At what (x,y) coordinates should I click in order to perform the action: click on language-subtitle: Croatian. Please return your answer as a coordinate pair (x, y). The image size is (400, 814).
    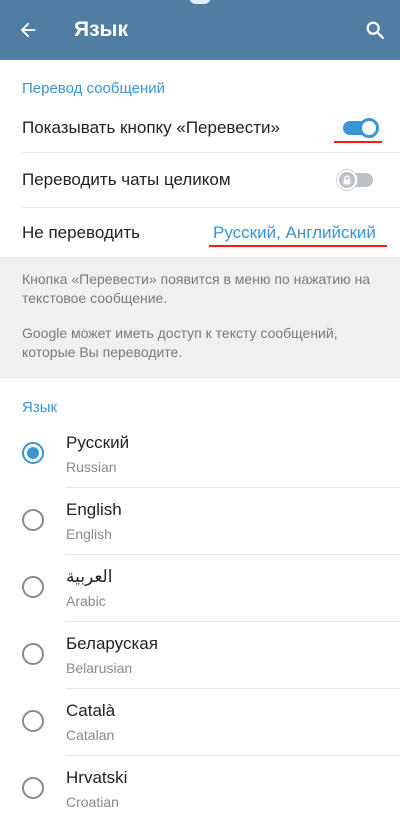
    Looking at the image, I should click on (92, 802).